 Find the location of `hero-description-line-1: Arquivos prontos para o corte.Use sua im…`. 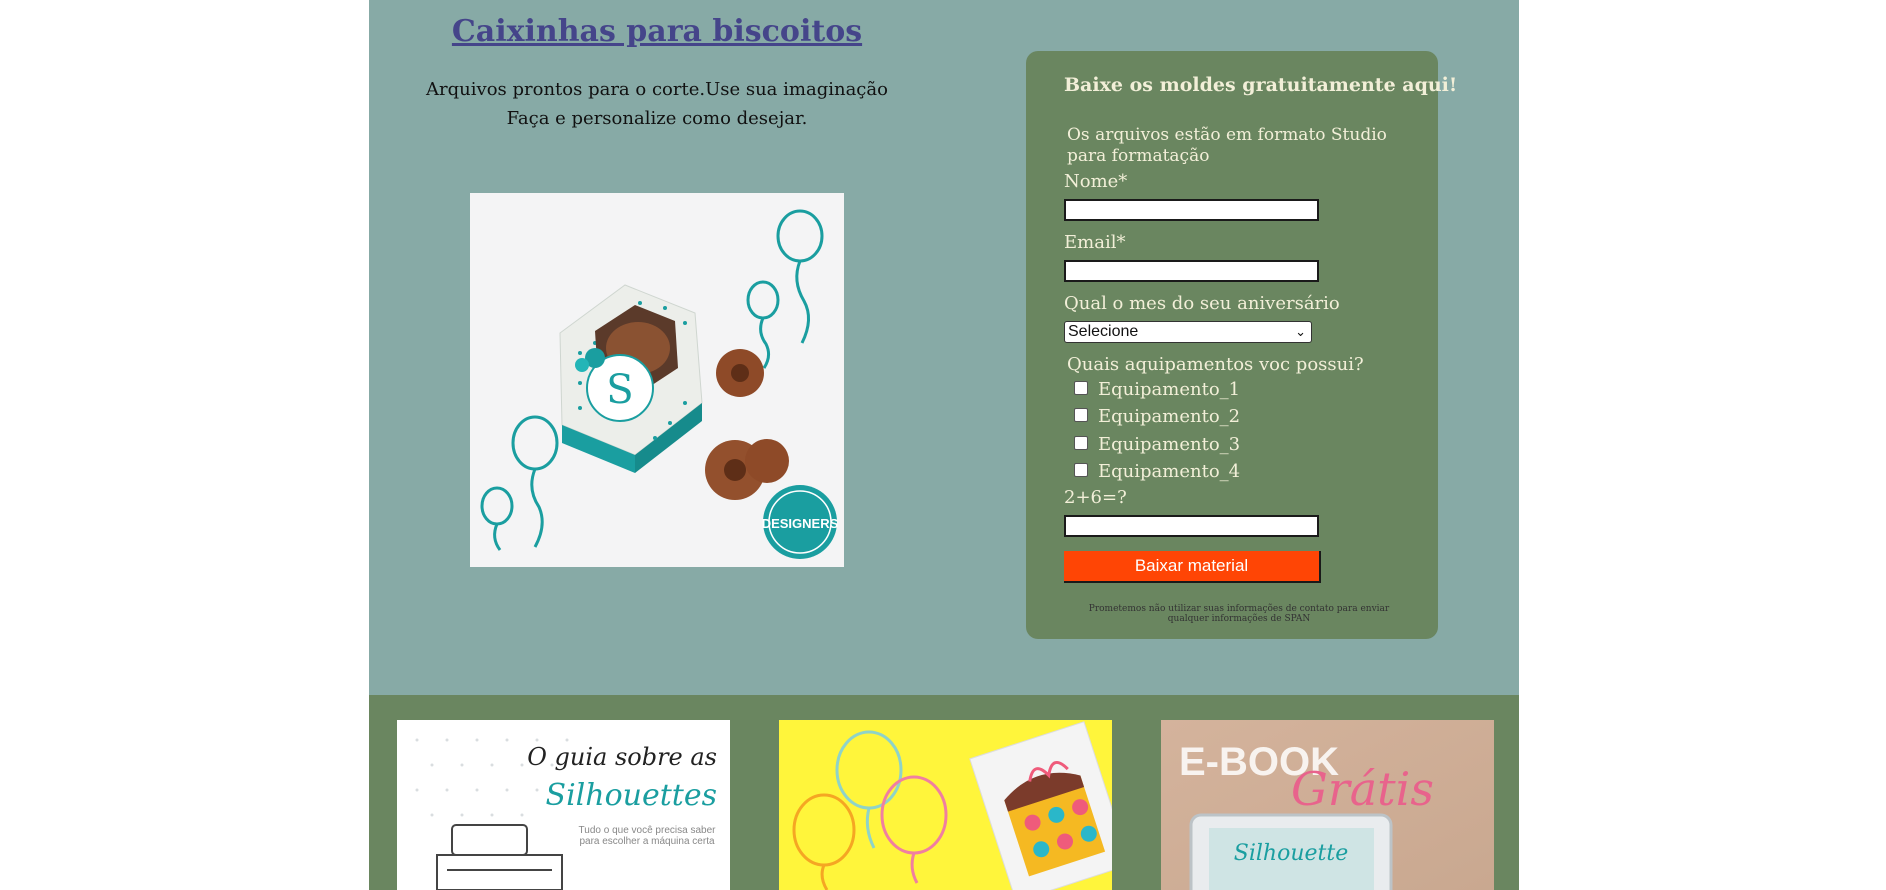

hero-description-line-1: Arquivos prontos para o corte.Use sua im… is located at coordinates (657, 89).